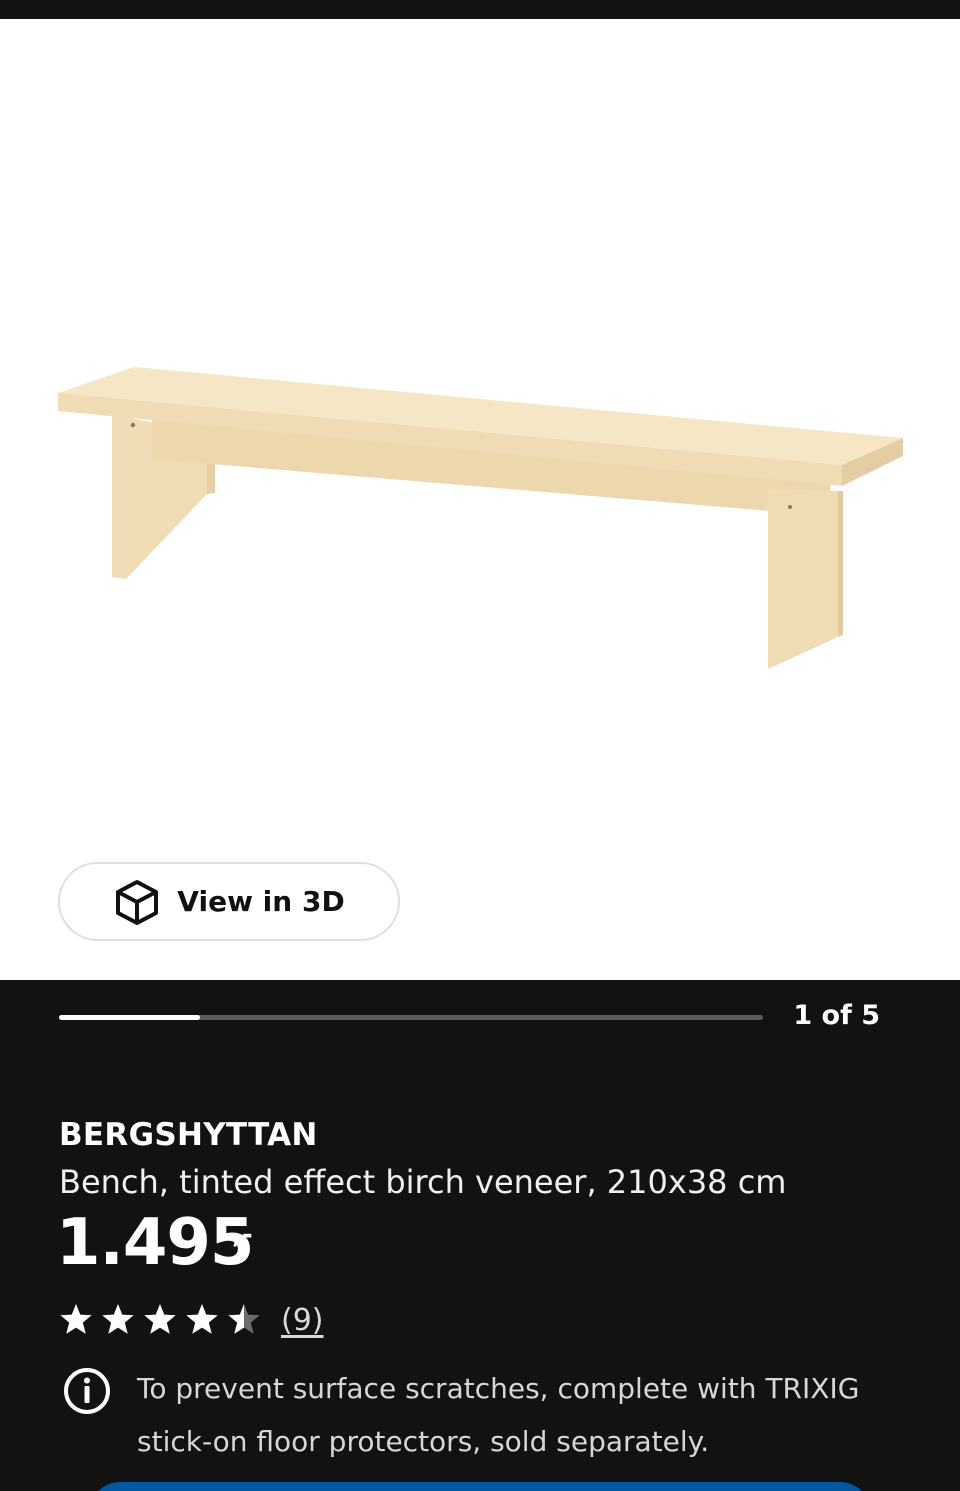 The height and width of the screenshot is (1491, 960). Describe the element at coordinates (480, 9) in the screenshot. I see `status-bar` at that location.